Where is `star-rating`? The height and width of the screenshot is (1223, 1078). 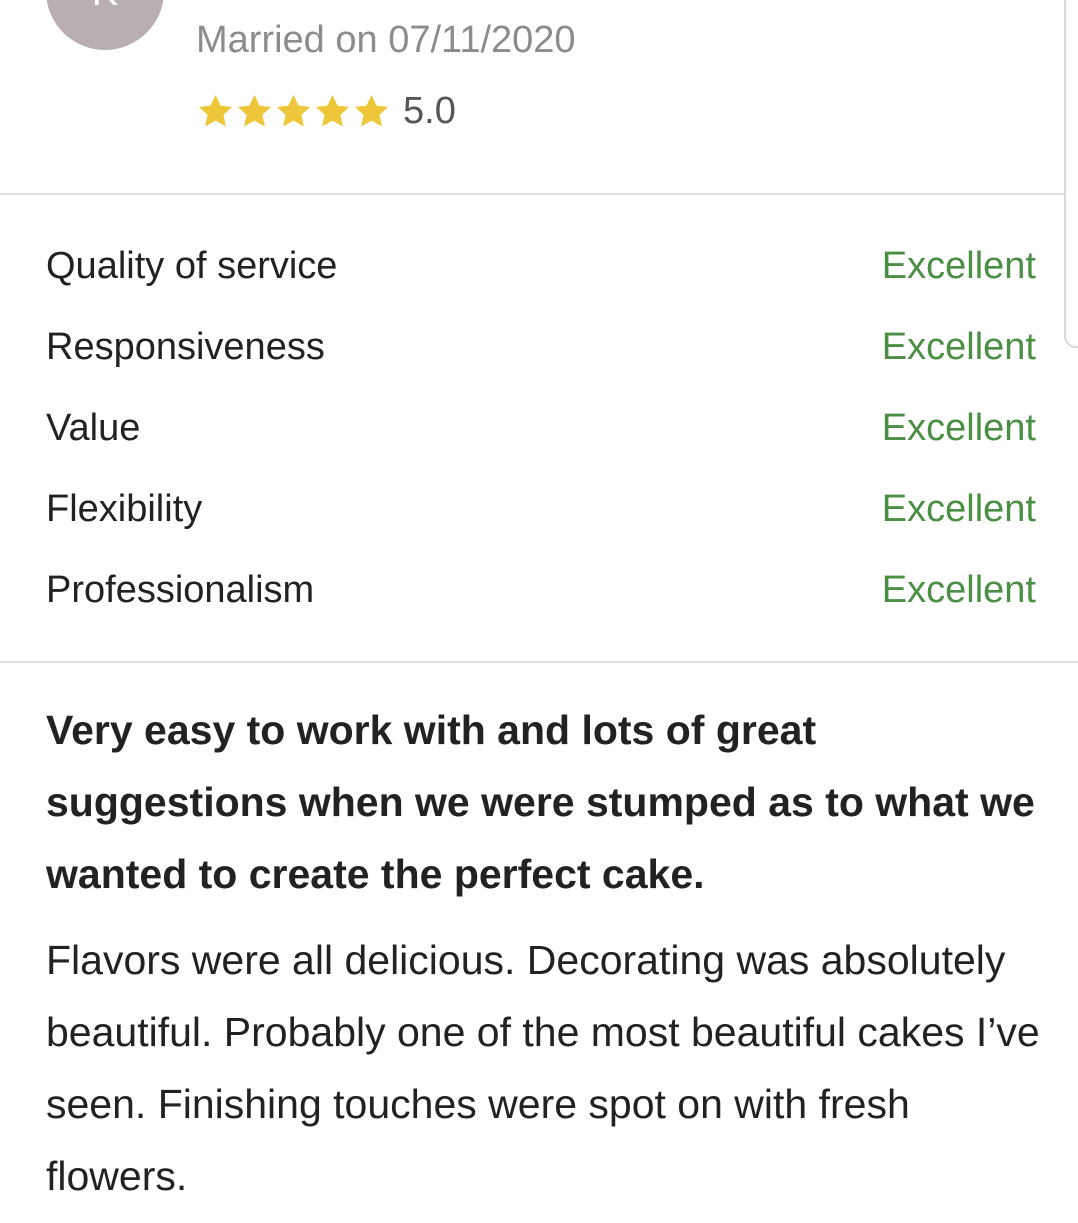 star-rating is located at coordinates (293, 111).